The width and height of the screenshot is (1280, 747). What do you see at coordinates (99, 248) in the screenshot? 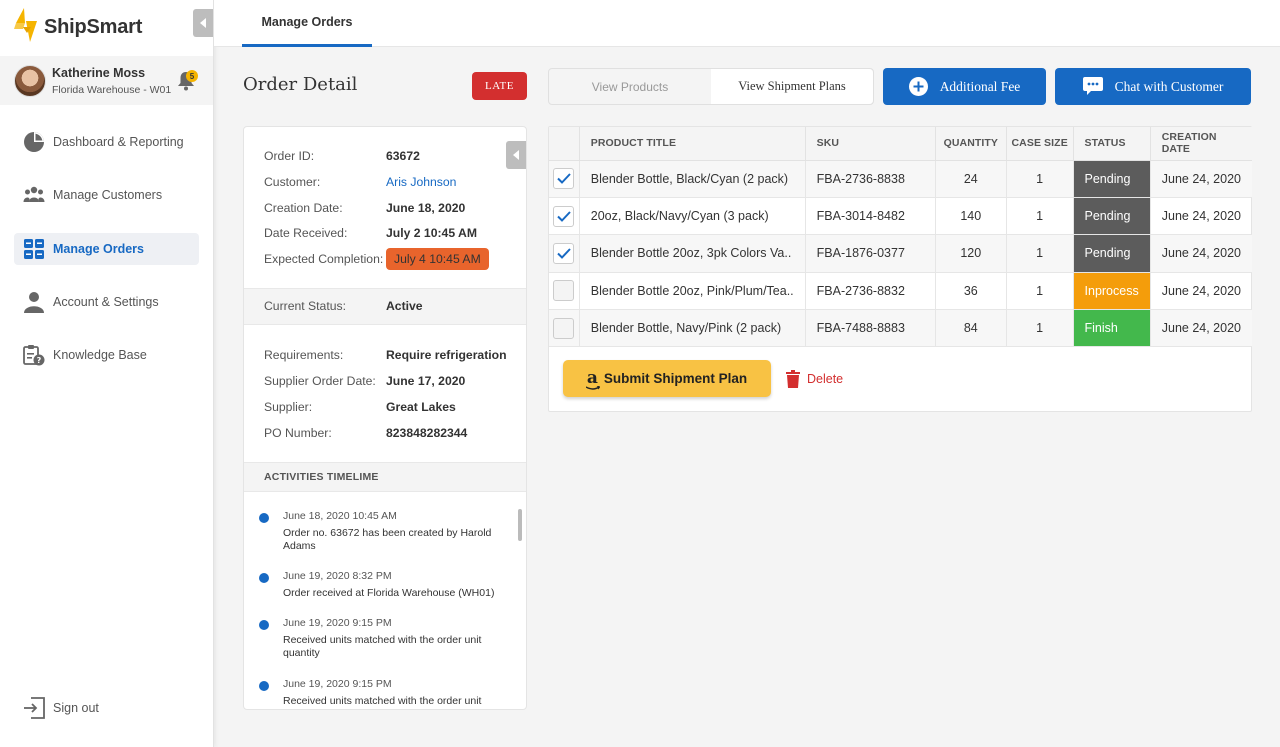
I see `sidebar-item-label: Manage Orders` at bounding box center [99, 248].